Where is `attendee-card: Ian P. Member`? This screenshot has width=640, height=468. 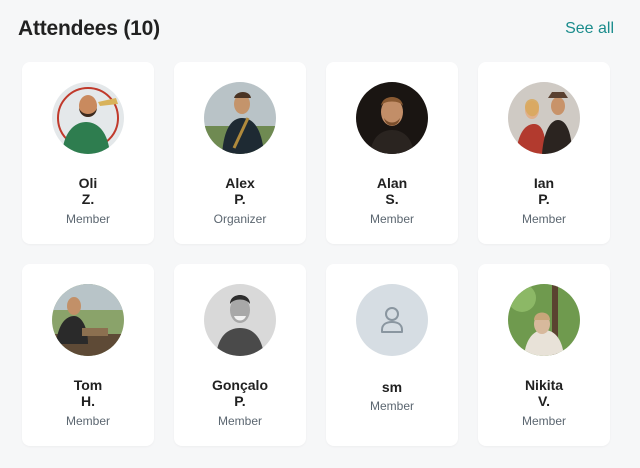
attendee-card: Ian P. Member is located at coordinates (544, 153).